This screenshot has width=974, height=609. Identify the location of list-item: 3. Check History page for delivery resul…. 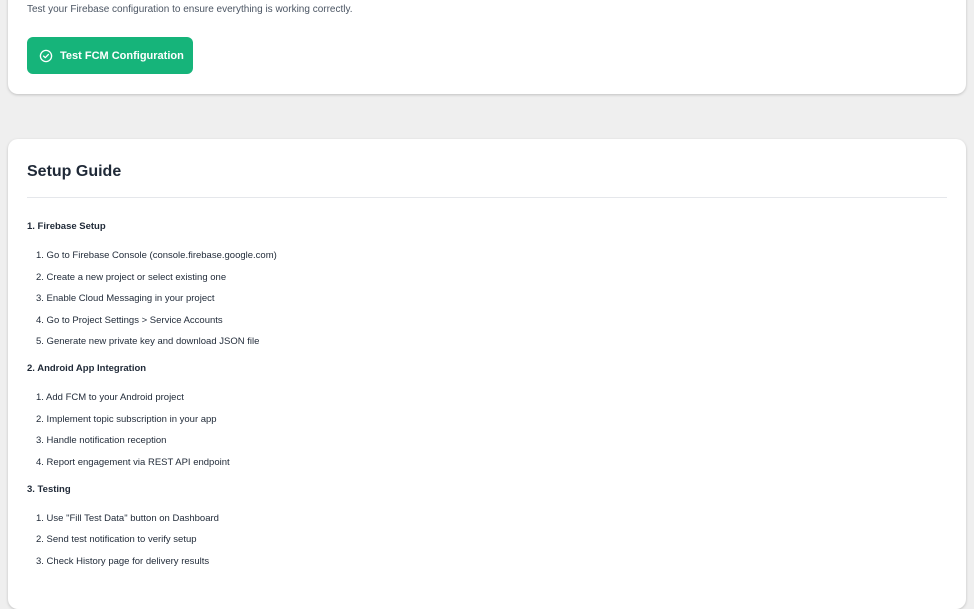
(123, 561).